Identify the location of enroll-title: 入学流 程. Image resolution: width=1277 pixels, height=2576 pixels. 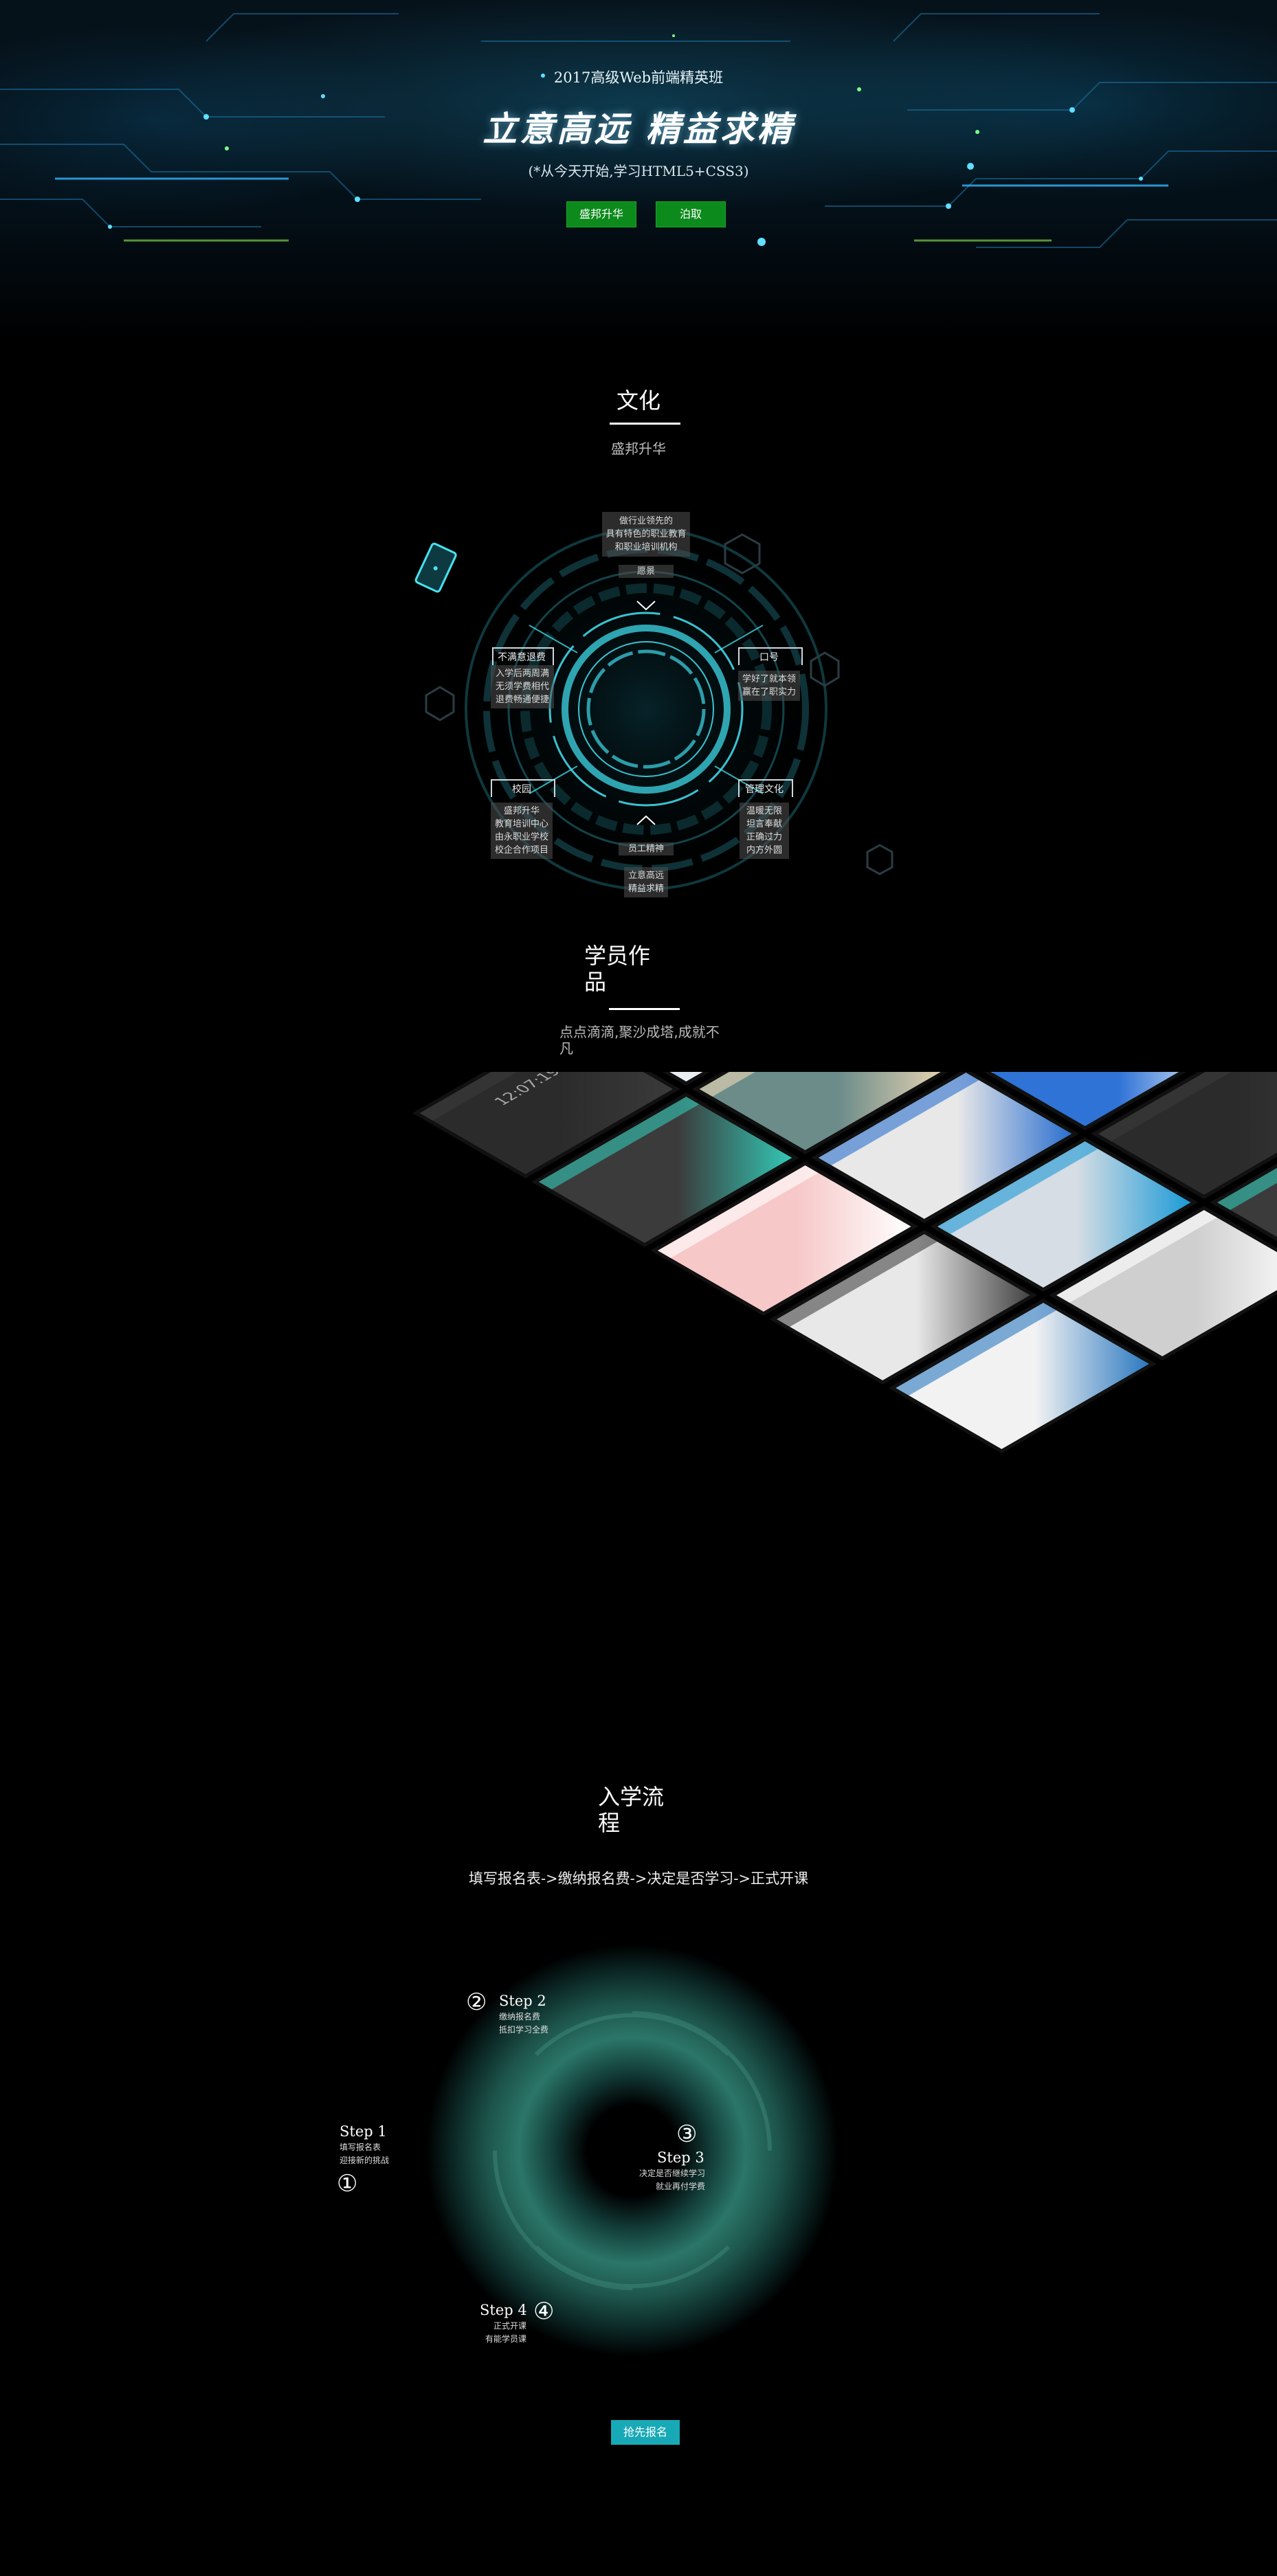
(631, 1810).